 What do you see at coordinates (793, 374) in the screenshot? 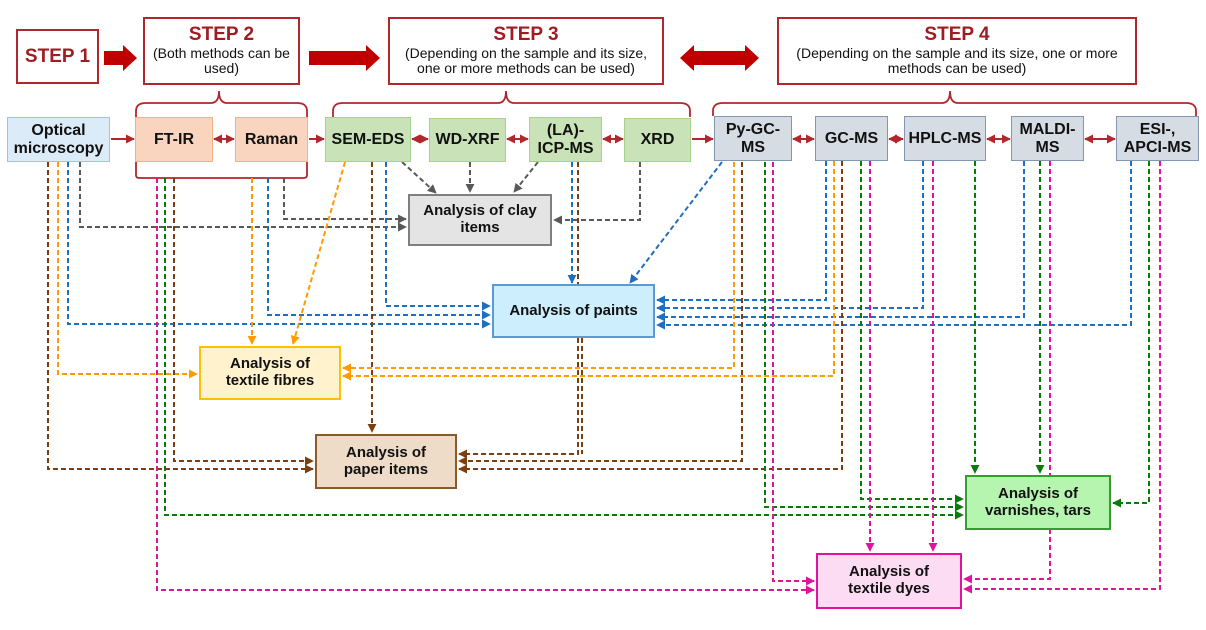
I see `pygcms-to-dyes-link` at bounding box center [793, 374].